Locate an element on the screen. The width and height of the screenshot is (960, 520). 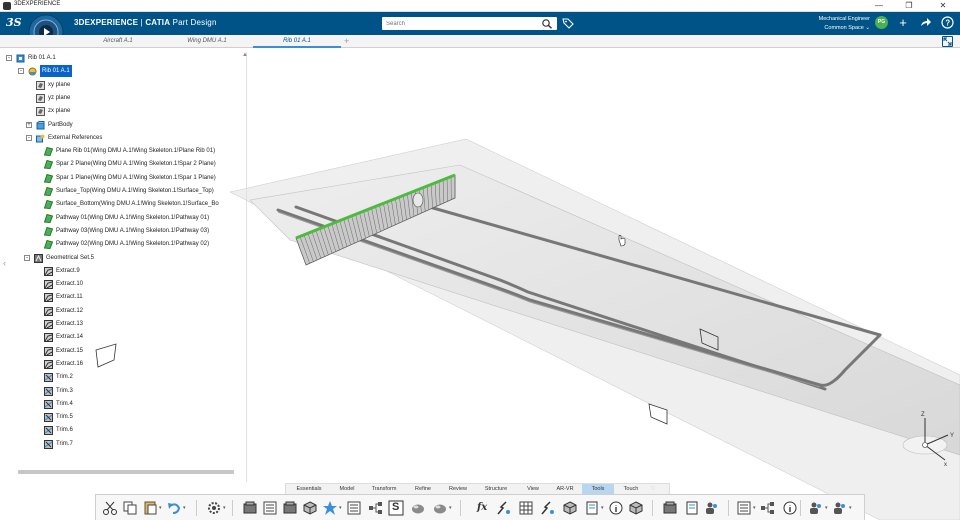
trim-icon is located at coordinates (48, 431).